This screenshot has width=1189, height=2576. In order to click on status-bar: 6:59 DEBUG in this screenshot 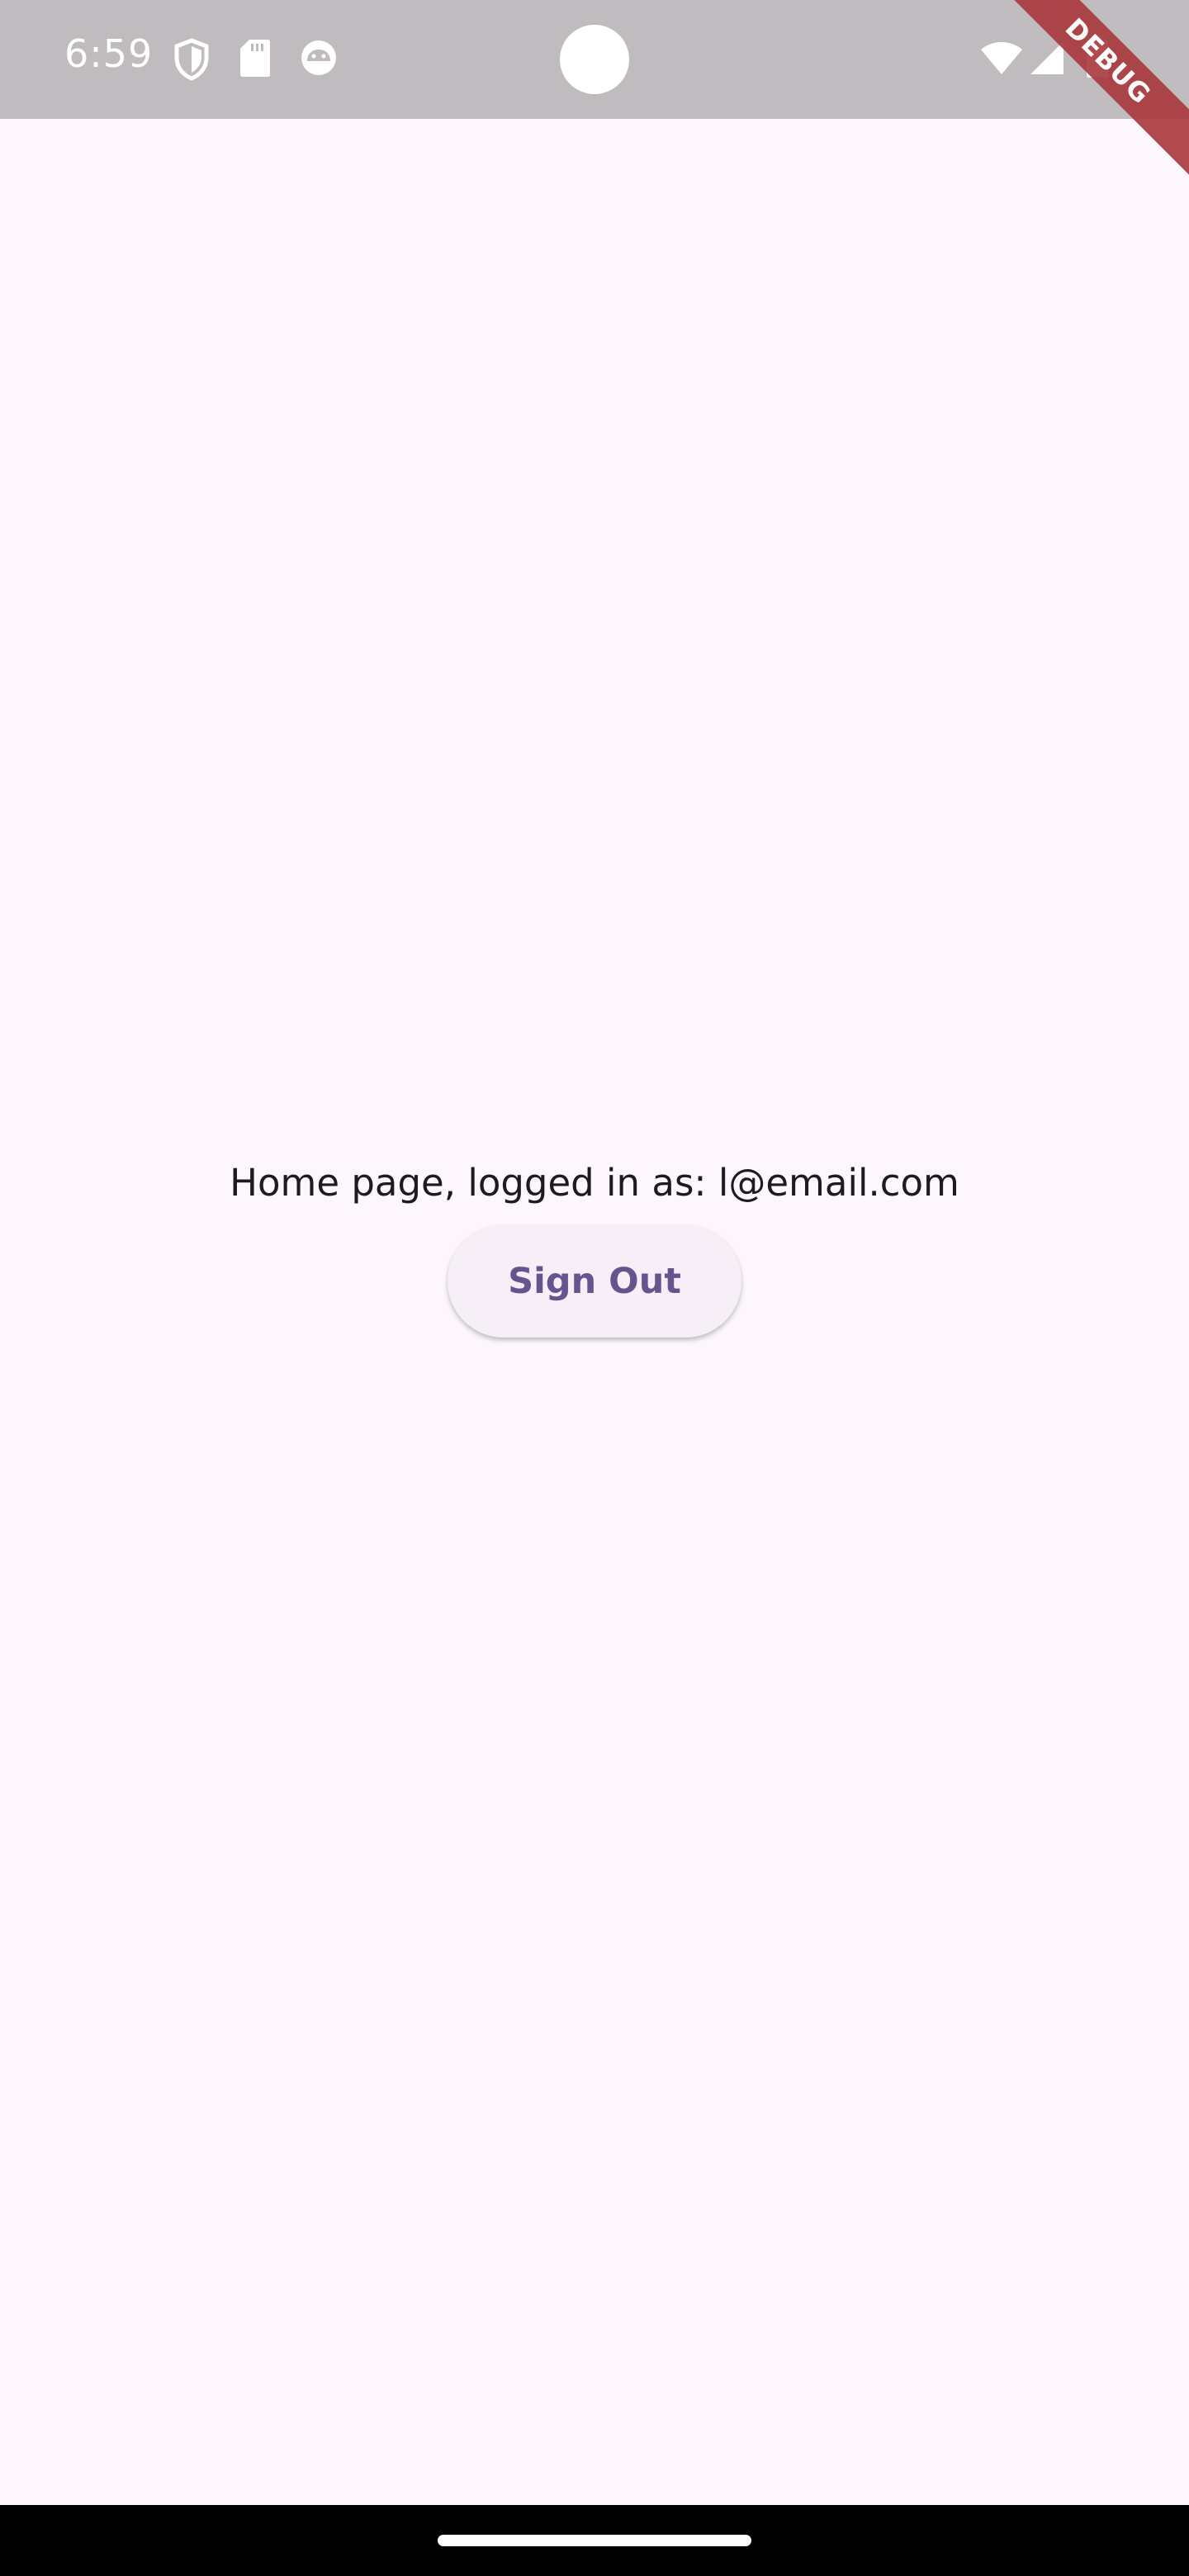, I will do `click(594, 91)`.